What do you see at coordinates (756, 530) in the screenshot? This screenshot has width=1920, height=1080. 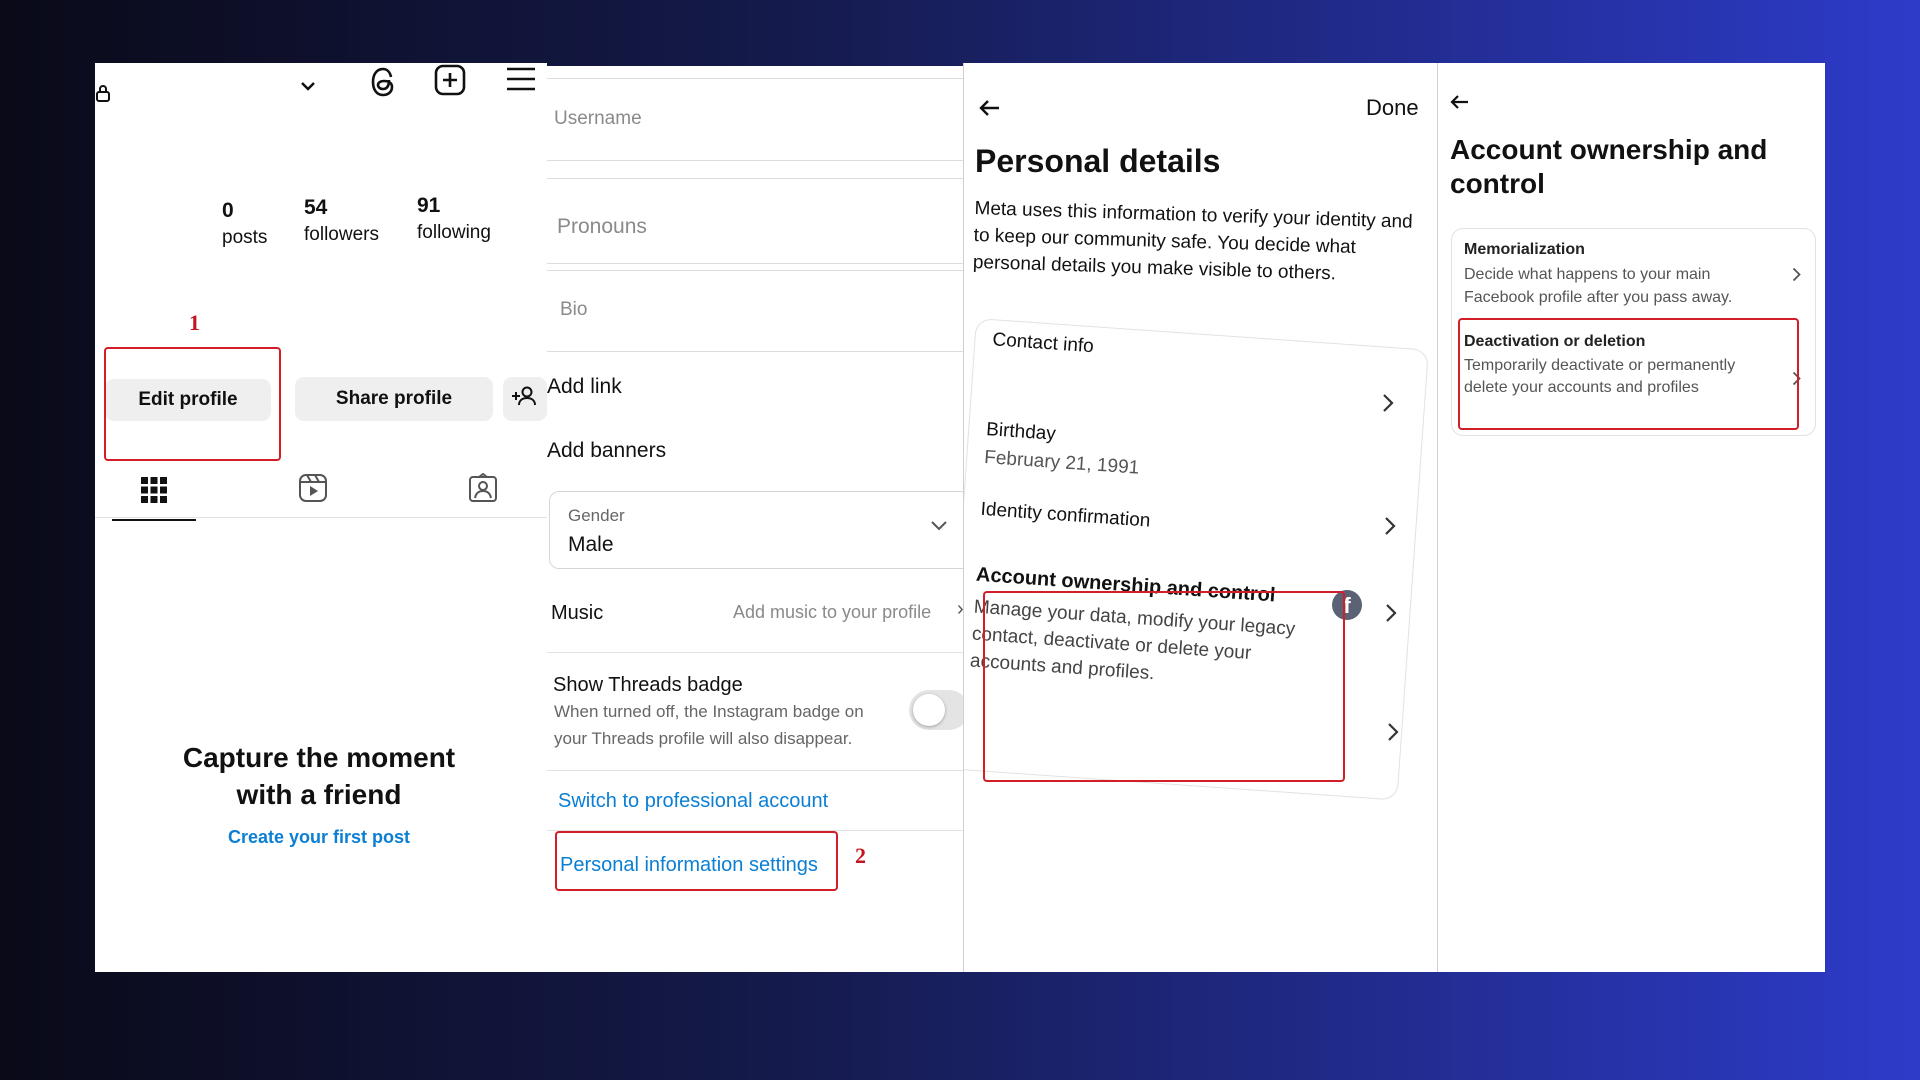 I see `gender-select: Gender Male` at bounding box center [756, 530].